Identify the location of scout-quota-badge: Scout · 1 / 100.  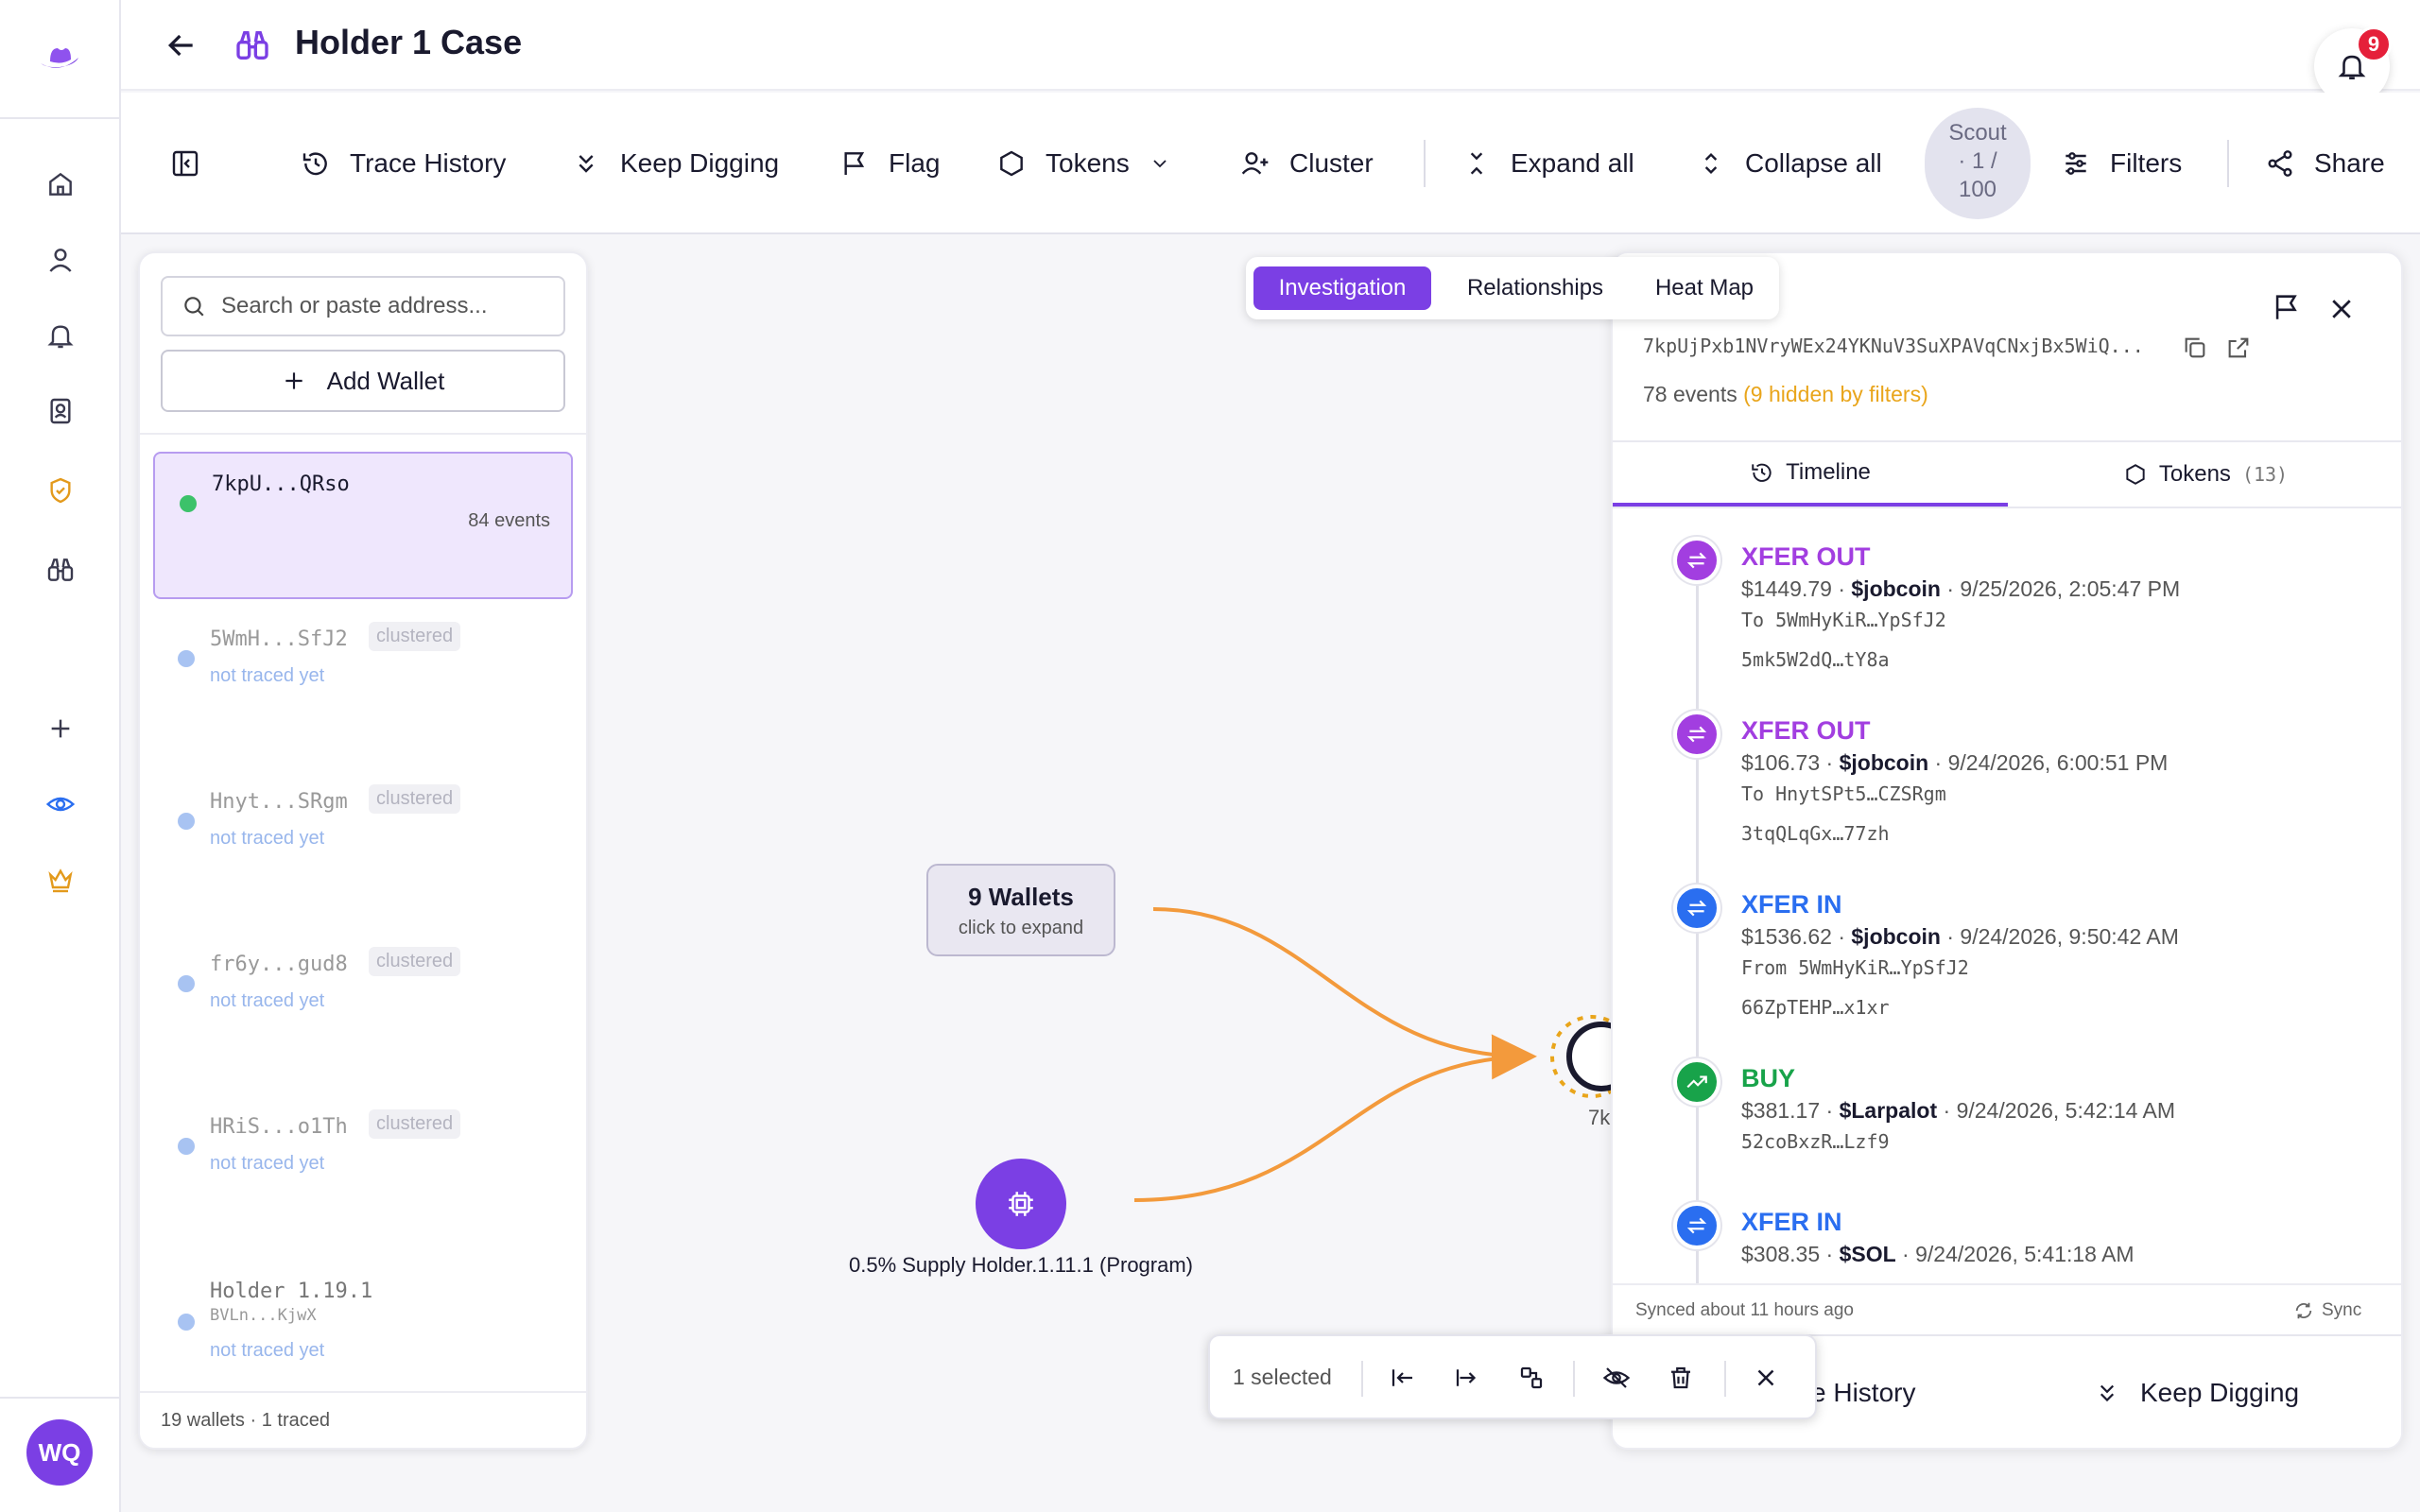
(1978, 163).